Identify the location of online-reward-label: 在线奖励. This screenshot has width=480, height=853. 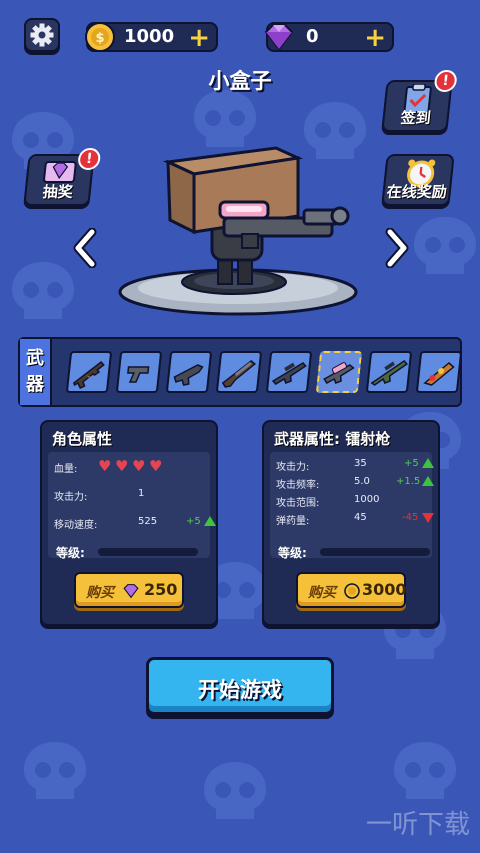
(416, 192).